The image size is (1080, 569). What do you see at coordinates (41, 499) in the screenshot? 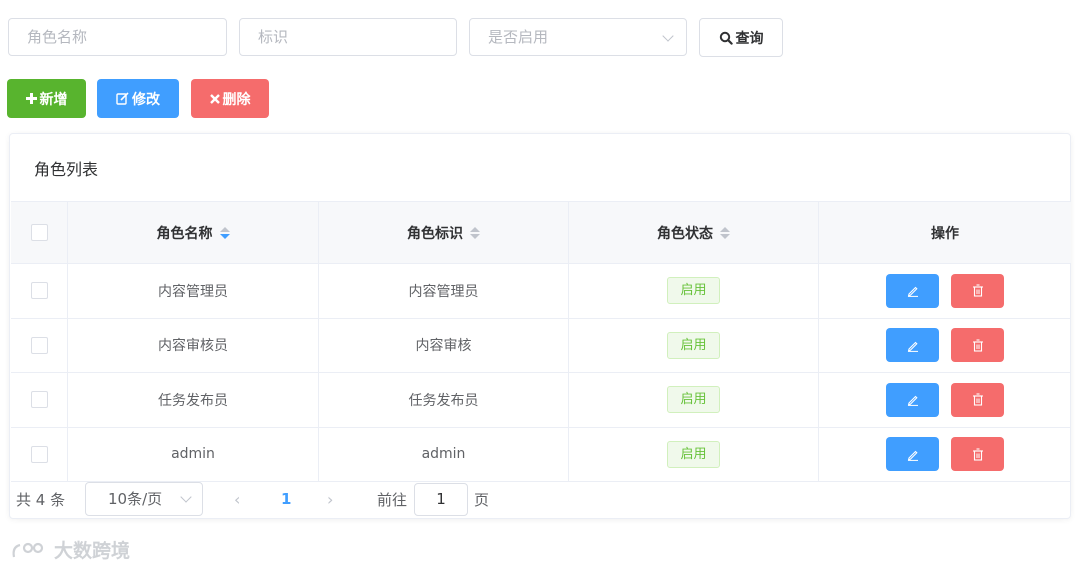
I see `total-count: 共 4 条` at bounding box center [41, 499].